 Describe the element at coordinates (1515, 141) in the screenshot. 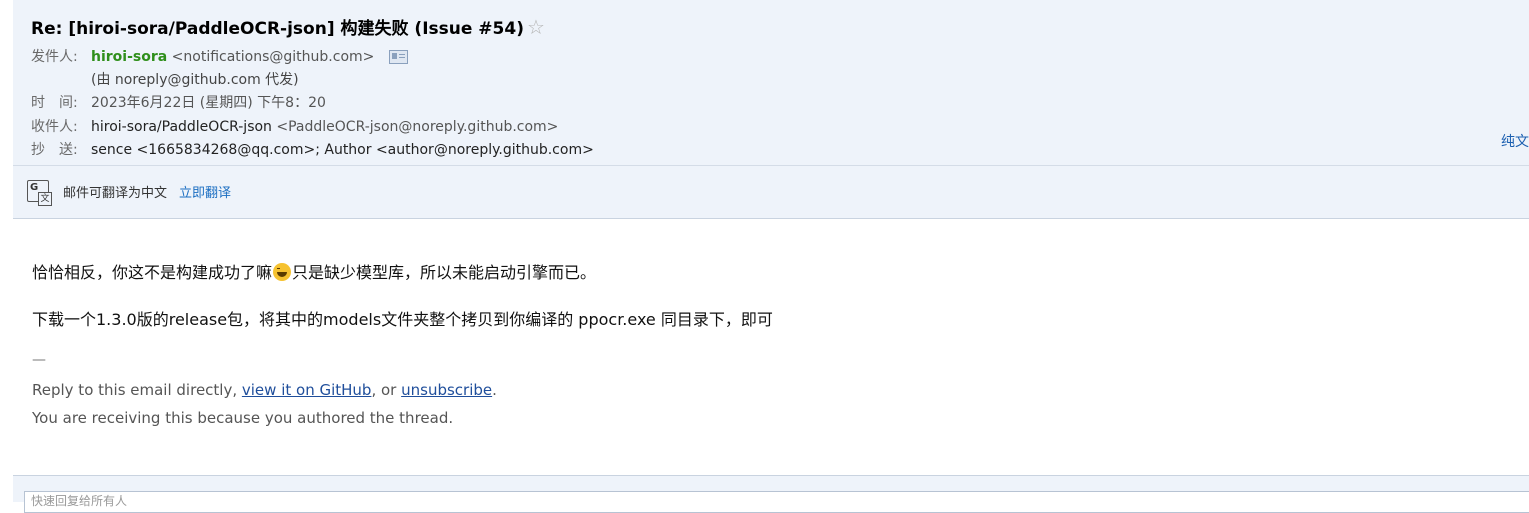

I see `plaintext-link: 纯文` at that location.